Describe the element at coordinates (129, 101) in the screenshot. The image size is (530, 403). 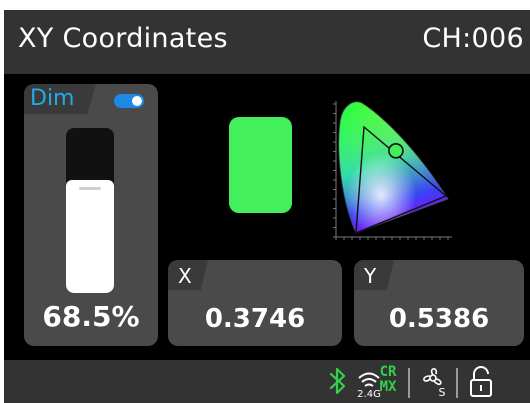
I see `dim-toggle-switch` at that location.